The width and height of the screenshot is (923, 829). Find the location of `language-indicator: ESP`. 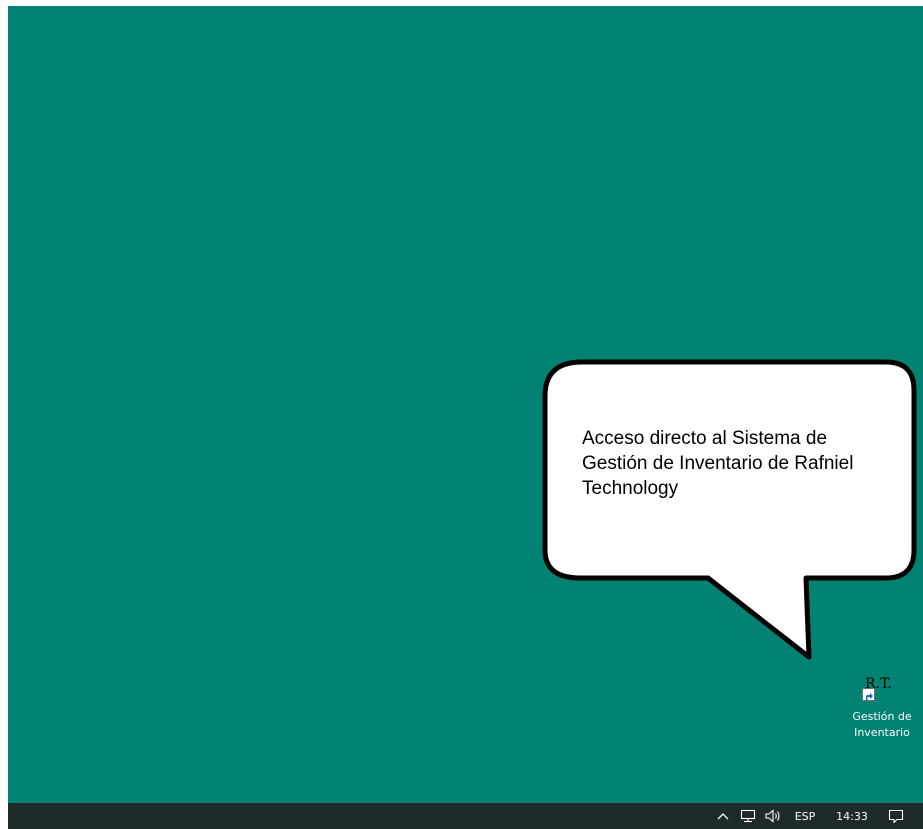

language-indicator: ESP is located at coordinates (805, 816).